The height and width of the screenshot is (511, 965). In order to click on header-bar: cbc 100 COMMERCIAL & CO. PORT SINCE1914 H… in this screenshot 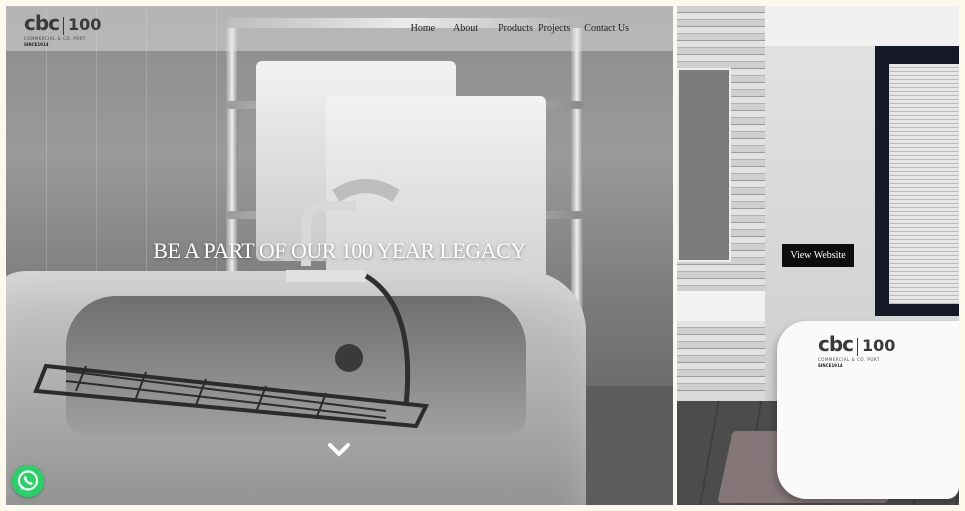, I will do `click(339, 28)`.